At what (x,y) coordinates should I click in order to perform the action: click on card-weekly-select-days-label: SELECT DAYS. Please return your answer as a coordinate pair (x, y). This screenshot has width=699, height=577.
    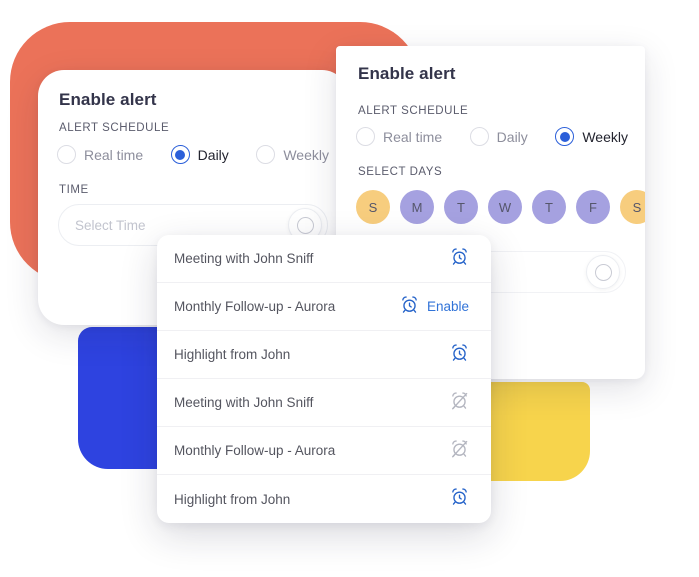
    Looking at the image, I should click on (400, 172).